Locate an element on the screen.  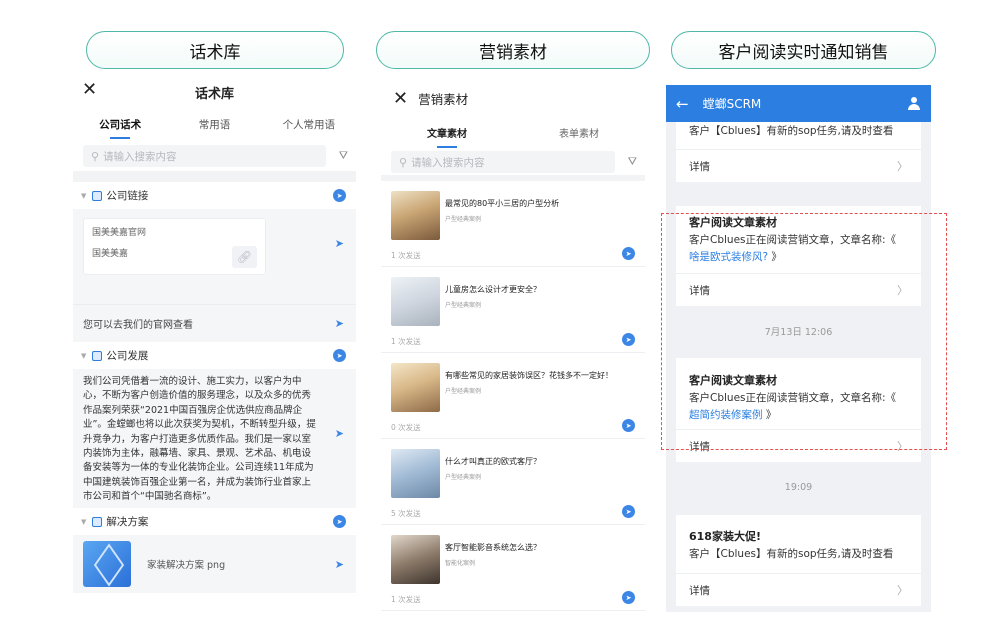
section-company-links: ▼ 公司链接 ➤ is located at coordinates (214, 195).